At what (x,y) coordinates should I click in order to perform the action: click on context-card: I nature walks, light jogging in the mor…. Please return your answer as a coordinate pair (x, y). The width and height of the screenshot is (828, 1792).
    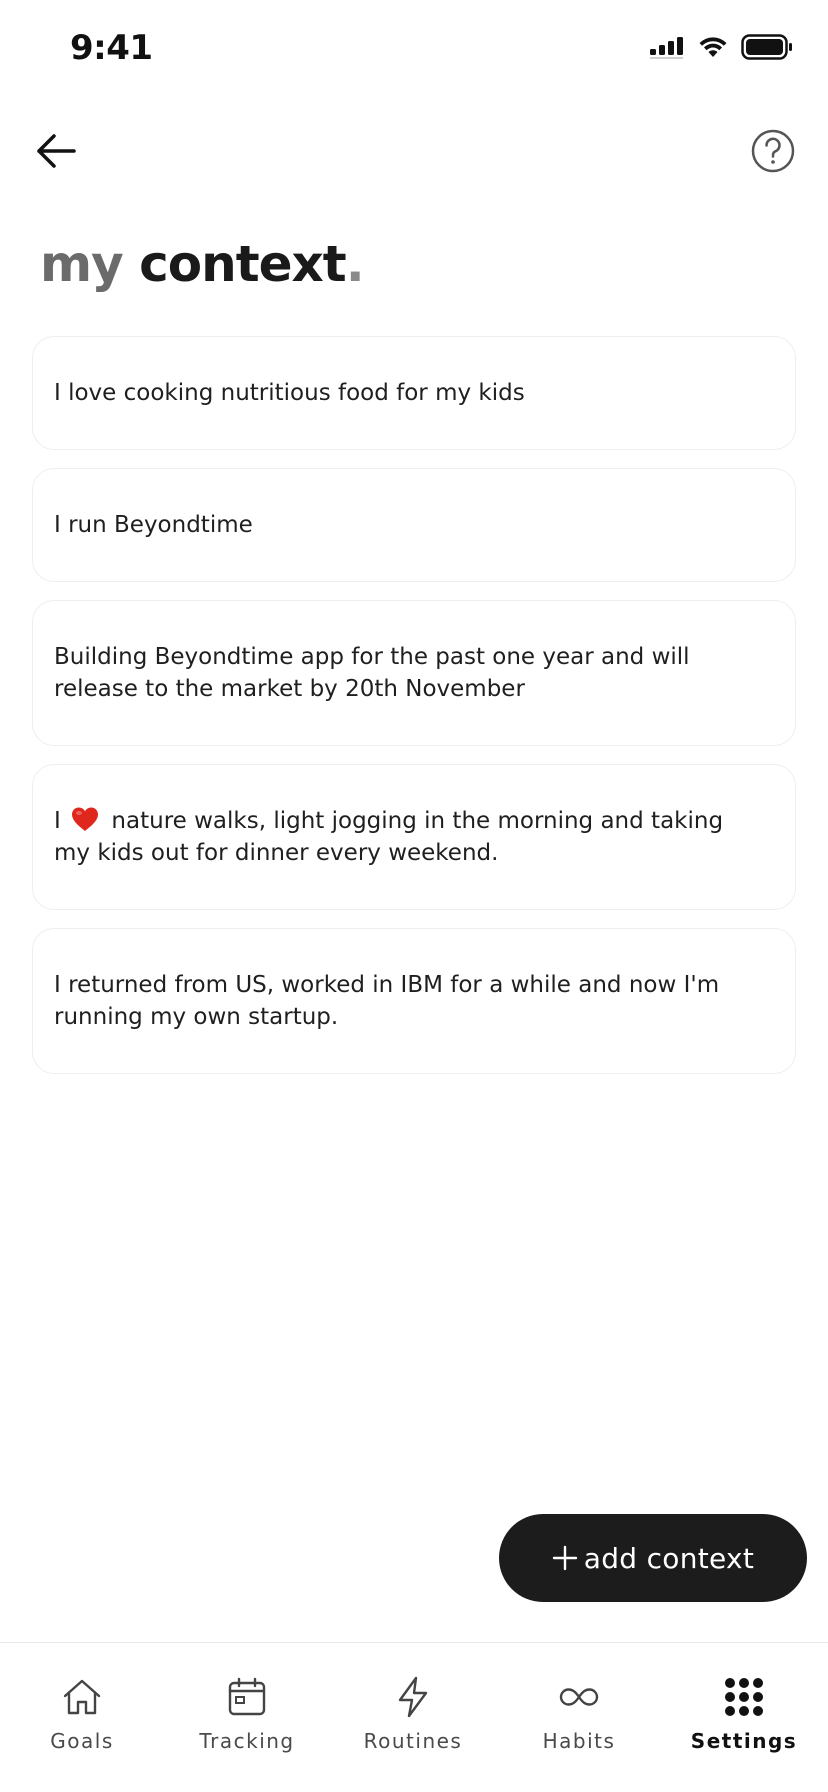
    Looking at the image, I should click on (414, 837).